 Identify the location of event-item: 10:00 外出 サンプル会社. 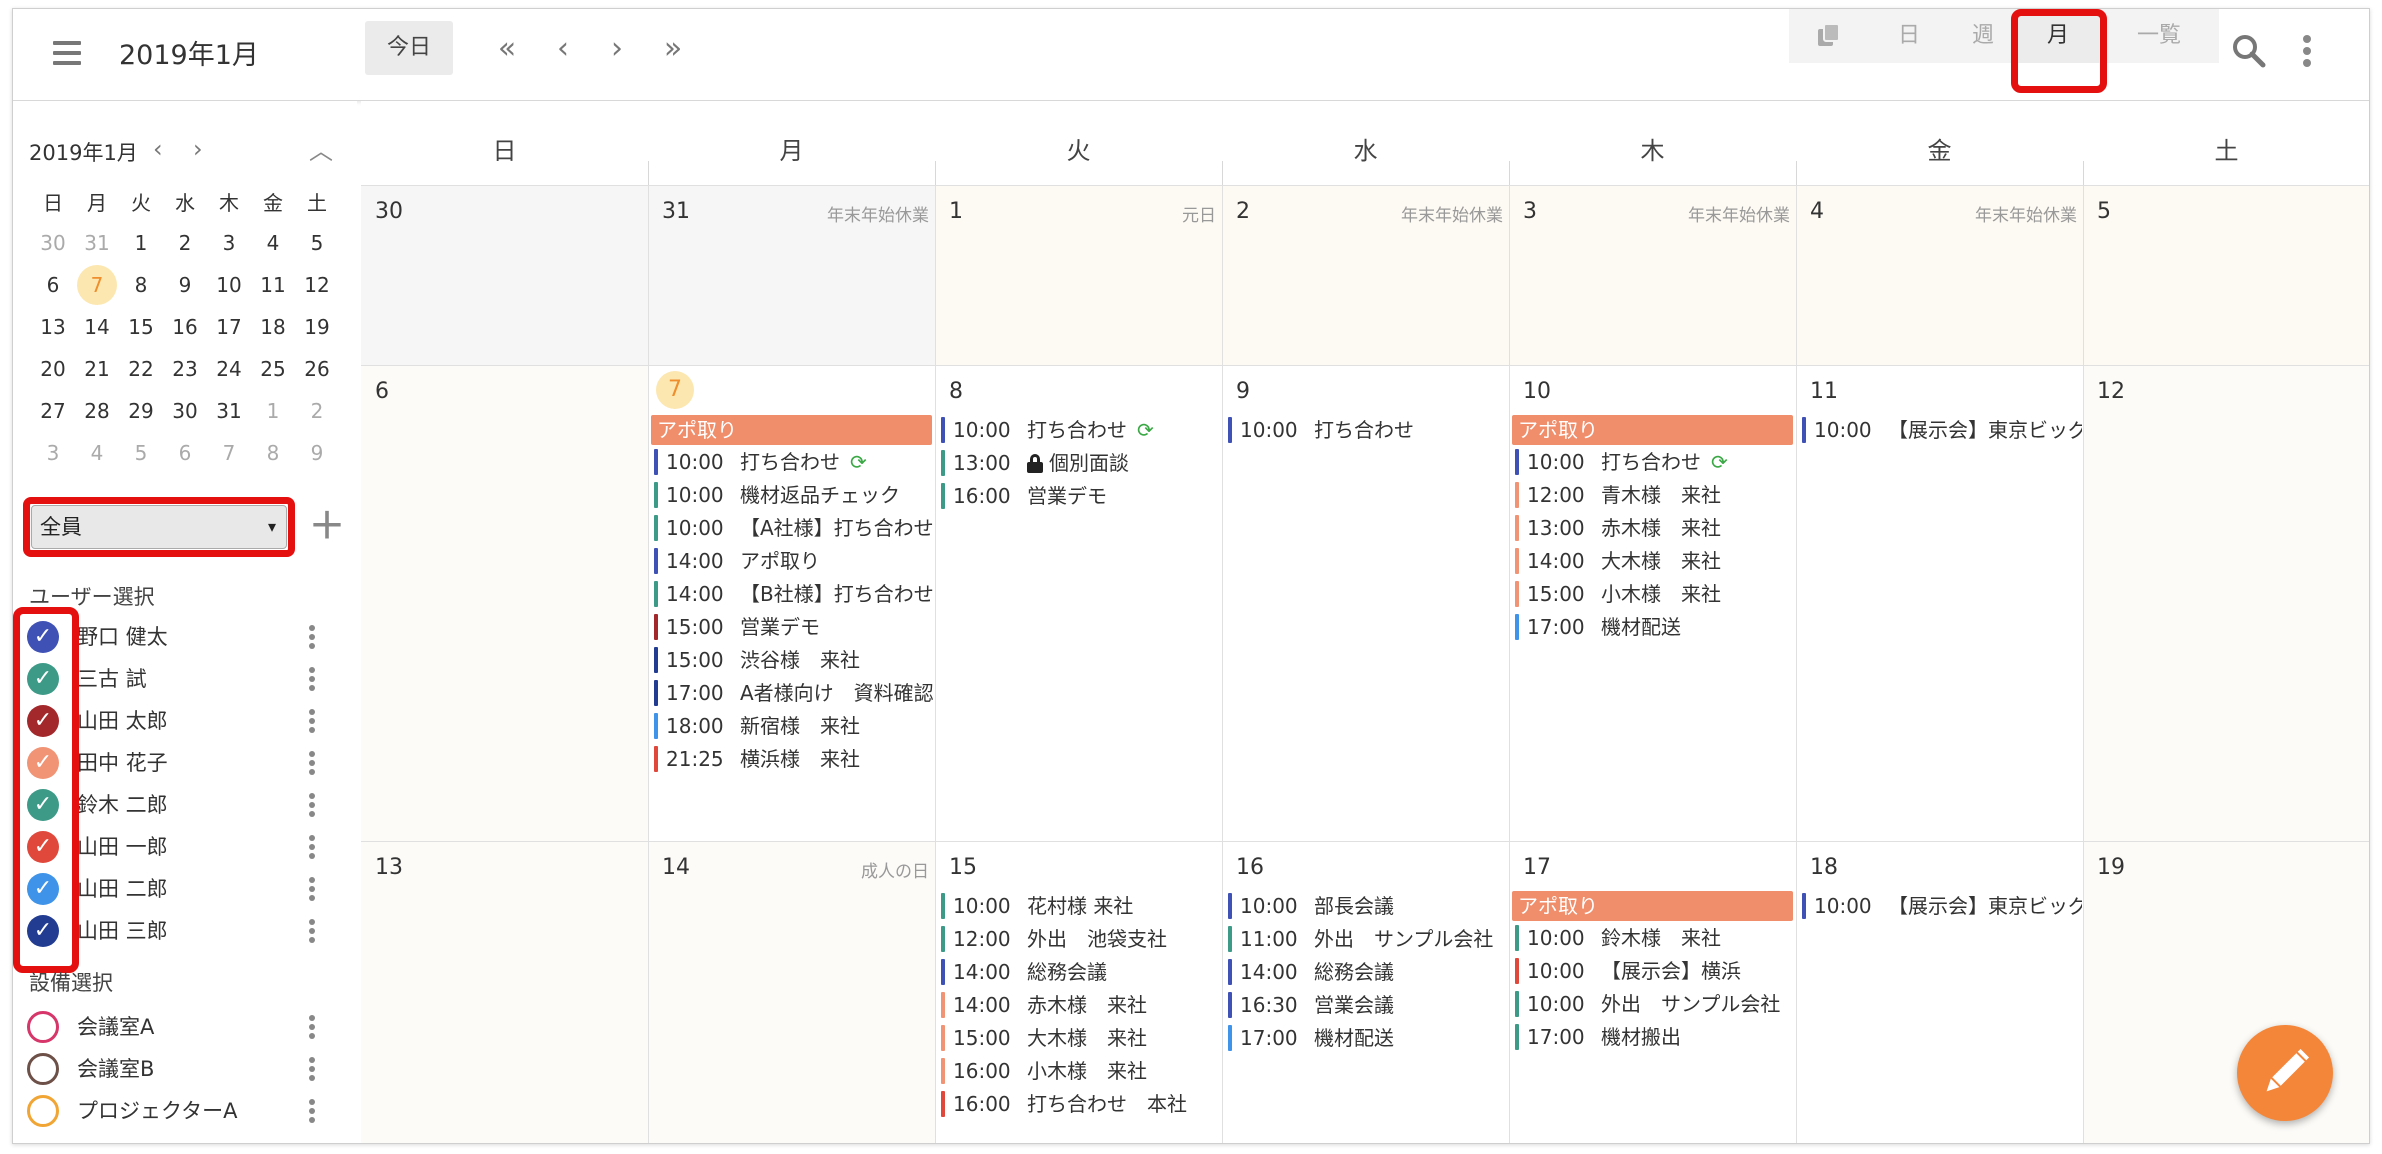
(1655, 1004).